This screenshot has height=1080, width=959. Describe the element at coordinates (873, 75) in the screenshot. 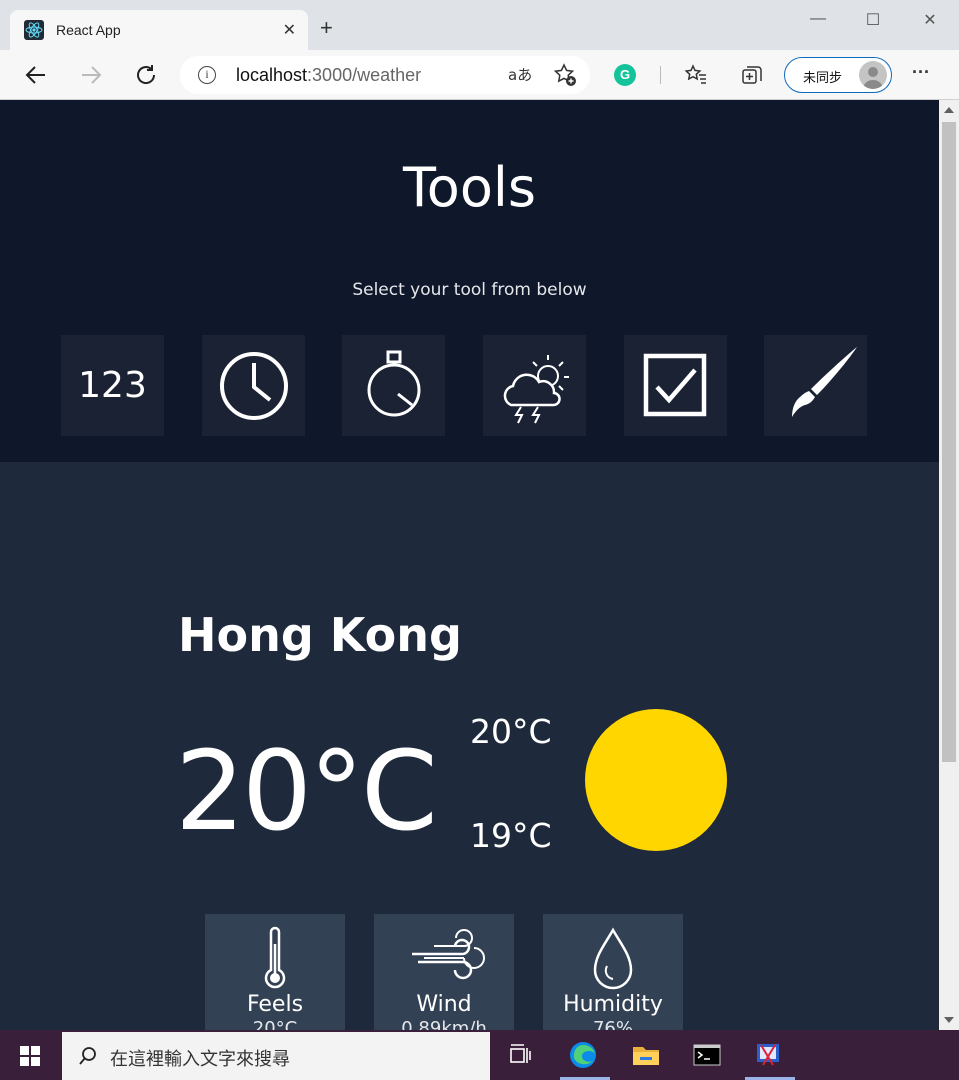

I see `avatar` at that location.